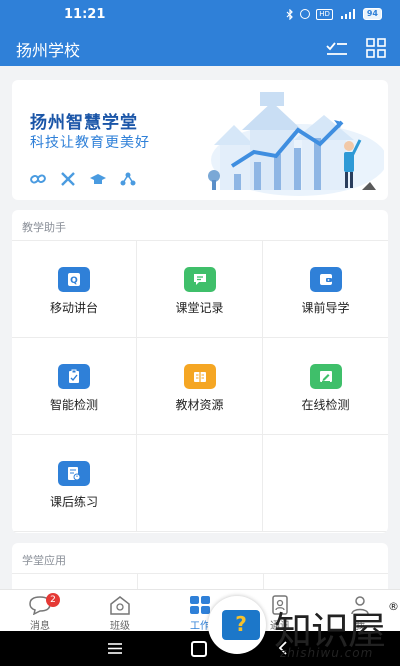 This screenshot has width=400, height=666. I want to click on checklist-icon, so click(337, 48).